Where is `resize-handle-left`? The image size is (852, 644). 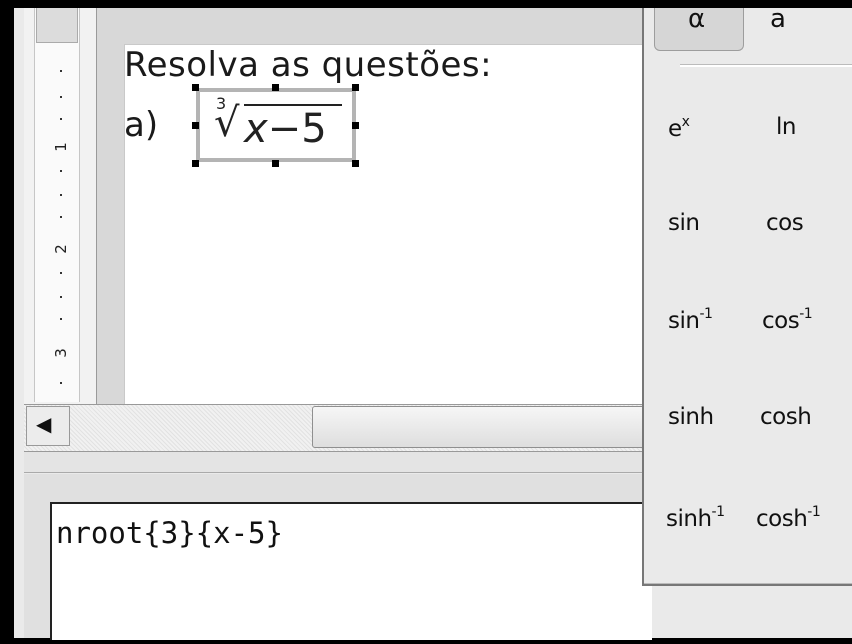 resize-handle-left is located at coordinates (195, 125).